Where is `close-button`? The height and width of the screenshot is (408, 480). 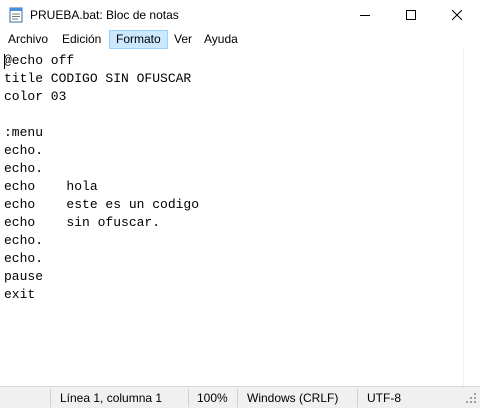
close-button is located at coordinates (457, 15).